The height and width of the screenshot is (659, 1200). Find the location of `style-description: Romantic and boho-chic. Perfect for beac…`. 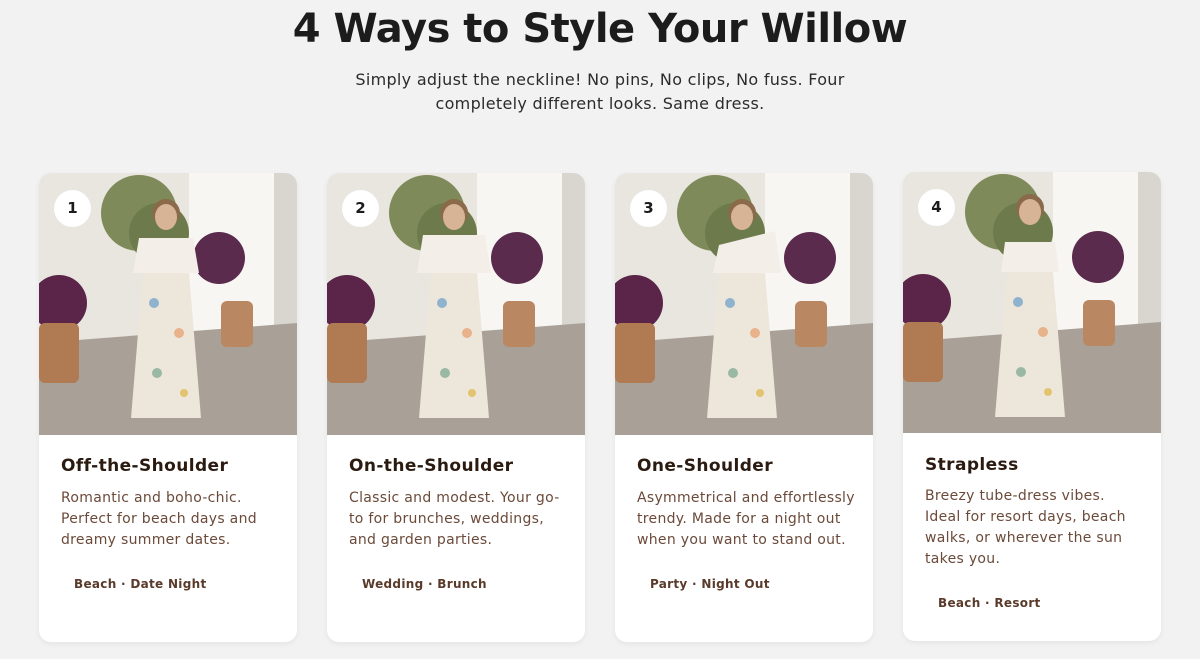

style-description: Romantic and boho-chic. Perfect for beac… is located at coordinates (159, 519).